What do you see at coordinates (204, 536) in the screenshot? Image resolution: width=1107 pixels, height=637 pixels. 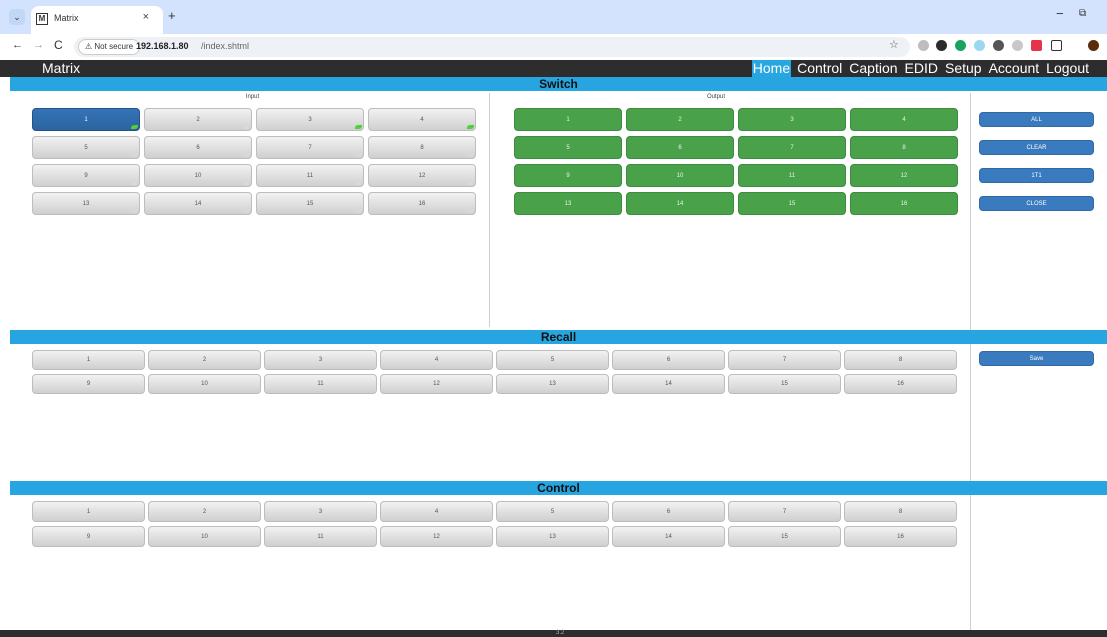 I see `control-button-10: 10` at bounding box center [204, 536].